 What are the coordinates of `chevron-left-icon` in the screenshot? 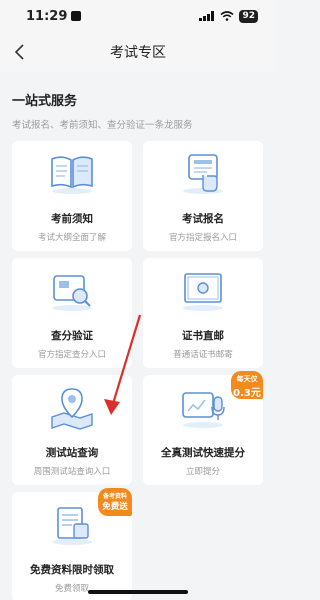 It's located at (19, 52).